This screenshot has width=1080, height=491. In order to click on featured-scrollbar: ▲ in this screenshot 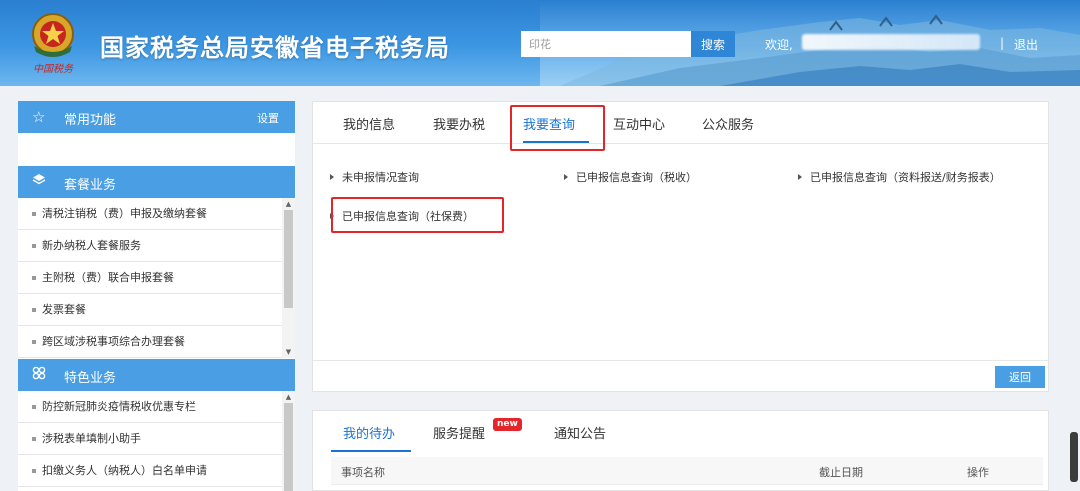, I will do `click(288, 441)`.